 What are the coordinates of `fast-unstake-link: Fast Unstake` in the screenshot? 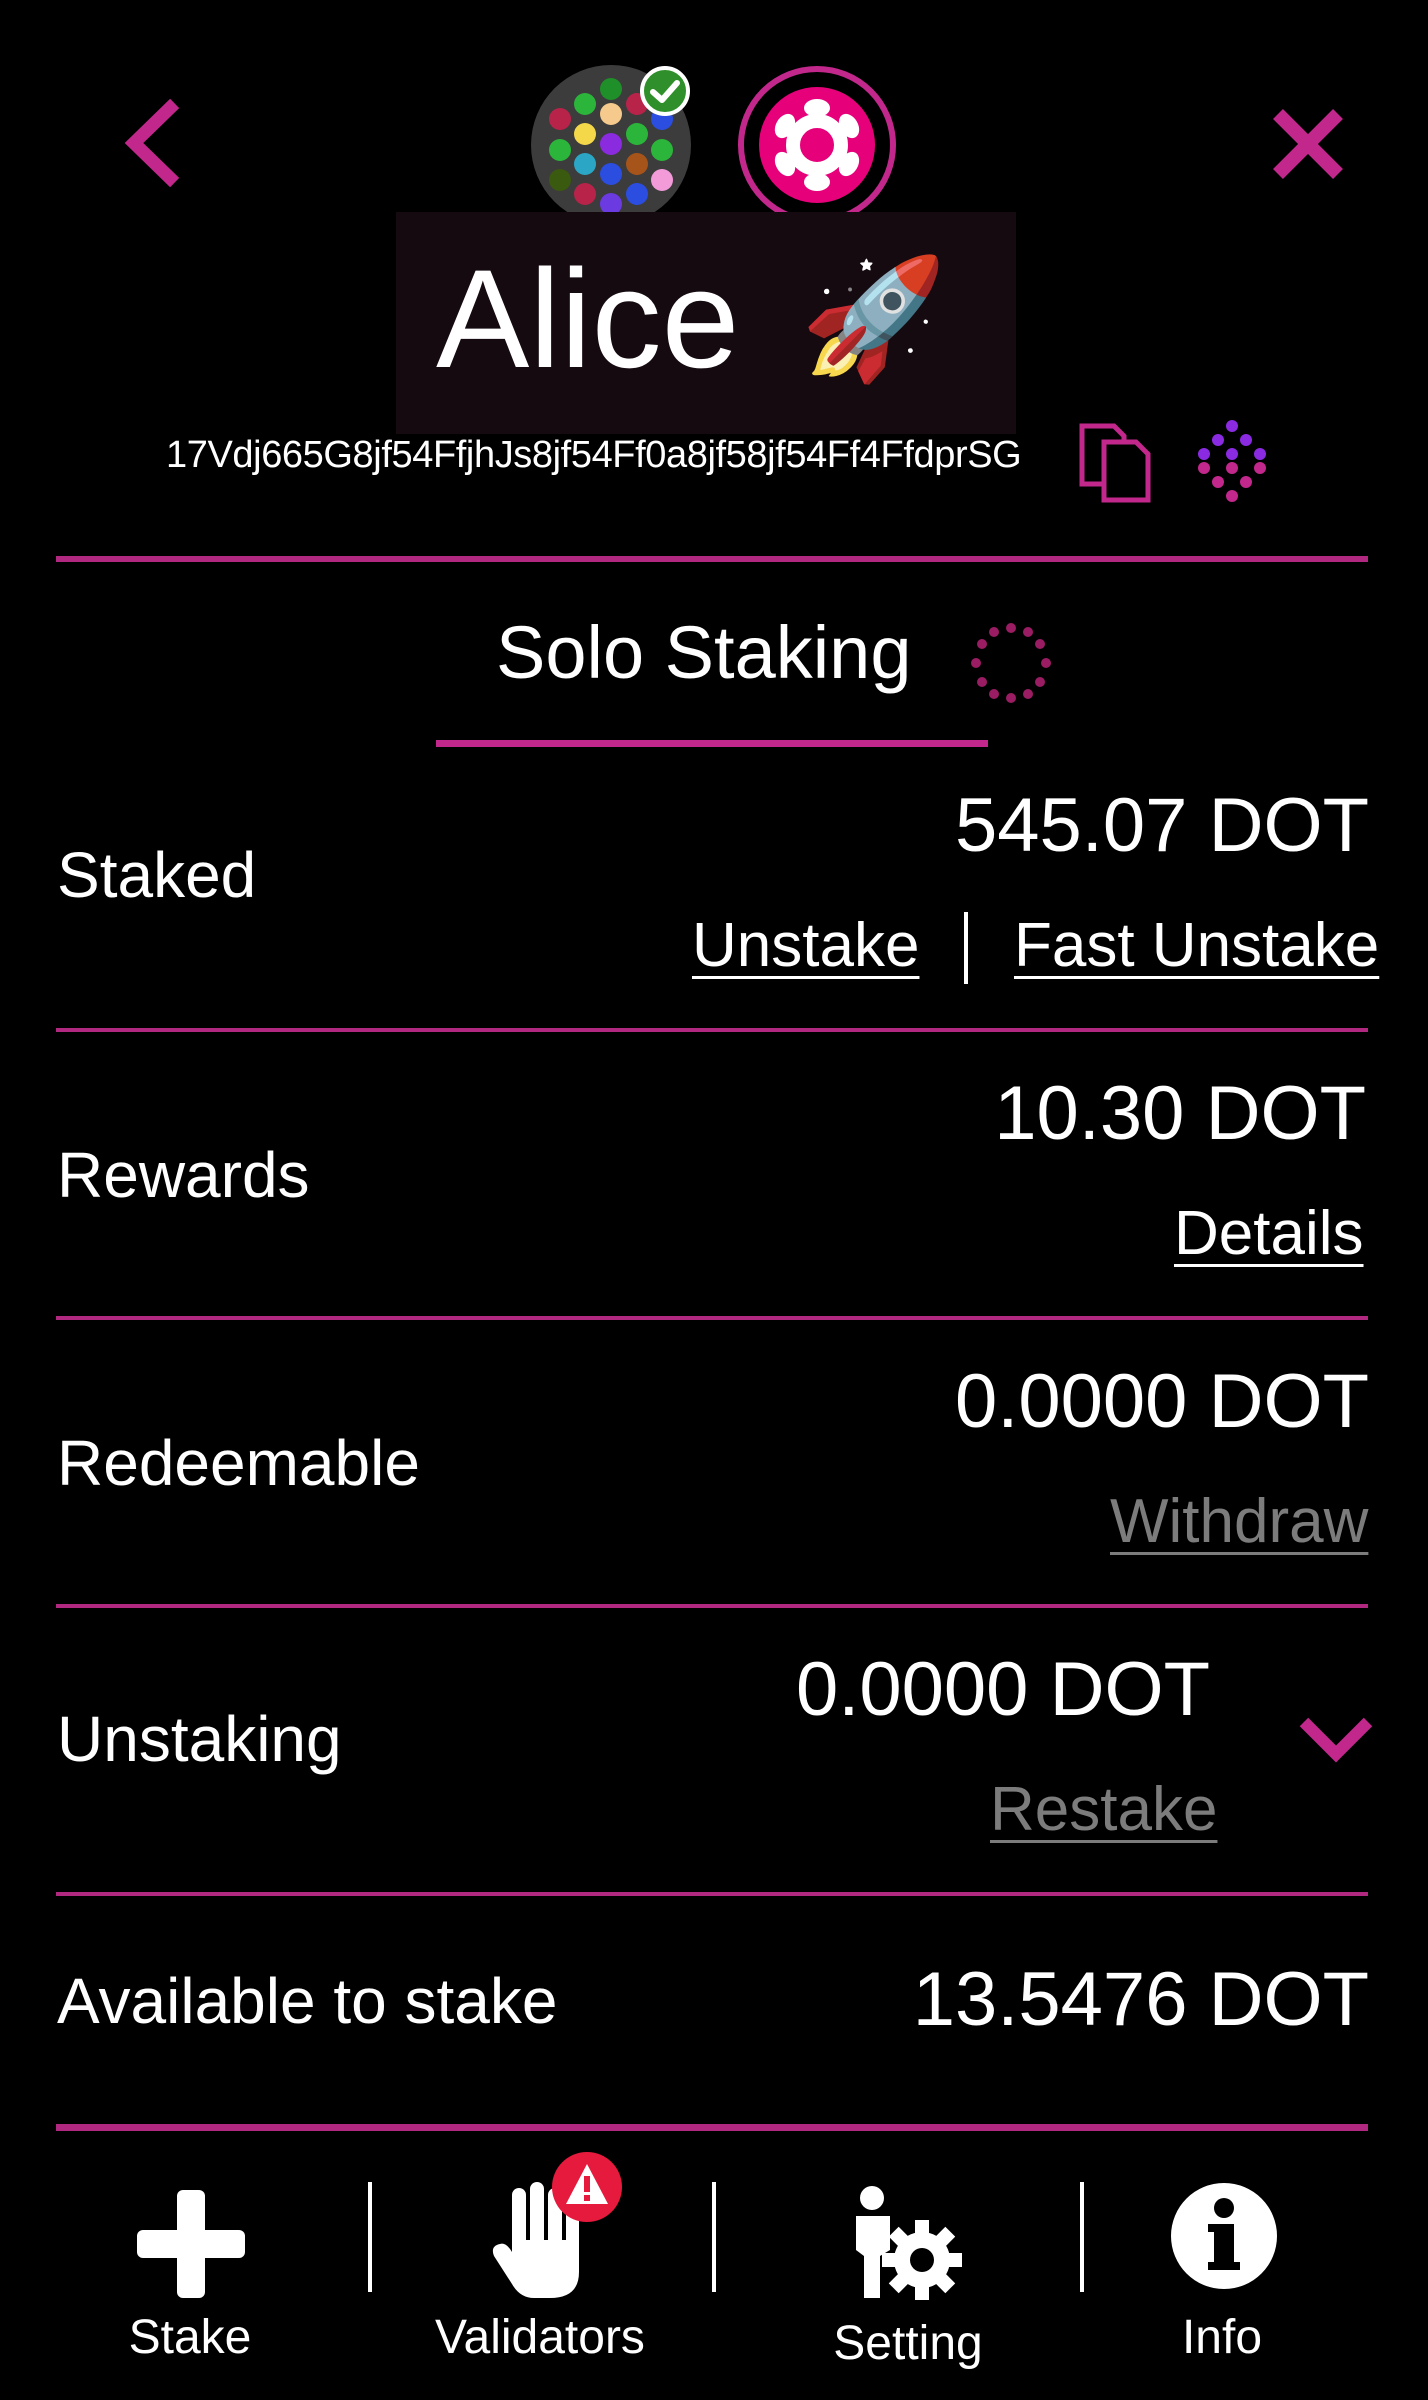 It's located at (1196, 945).